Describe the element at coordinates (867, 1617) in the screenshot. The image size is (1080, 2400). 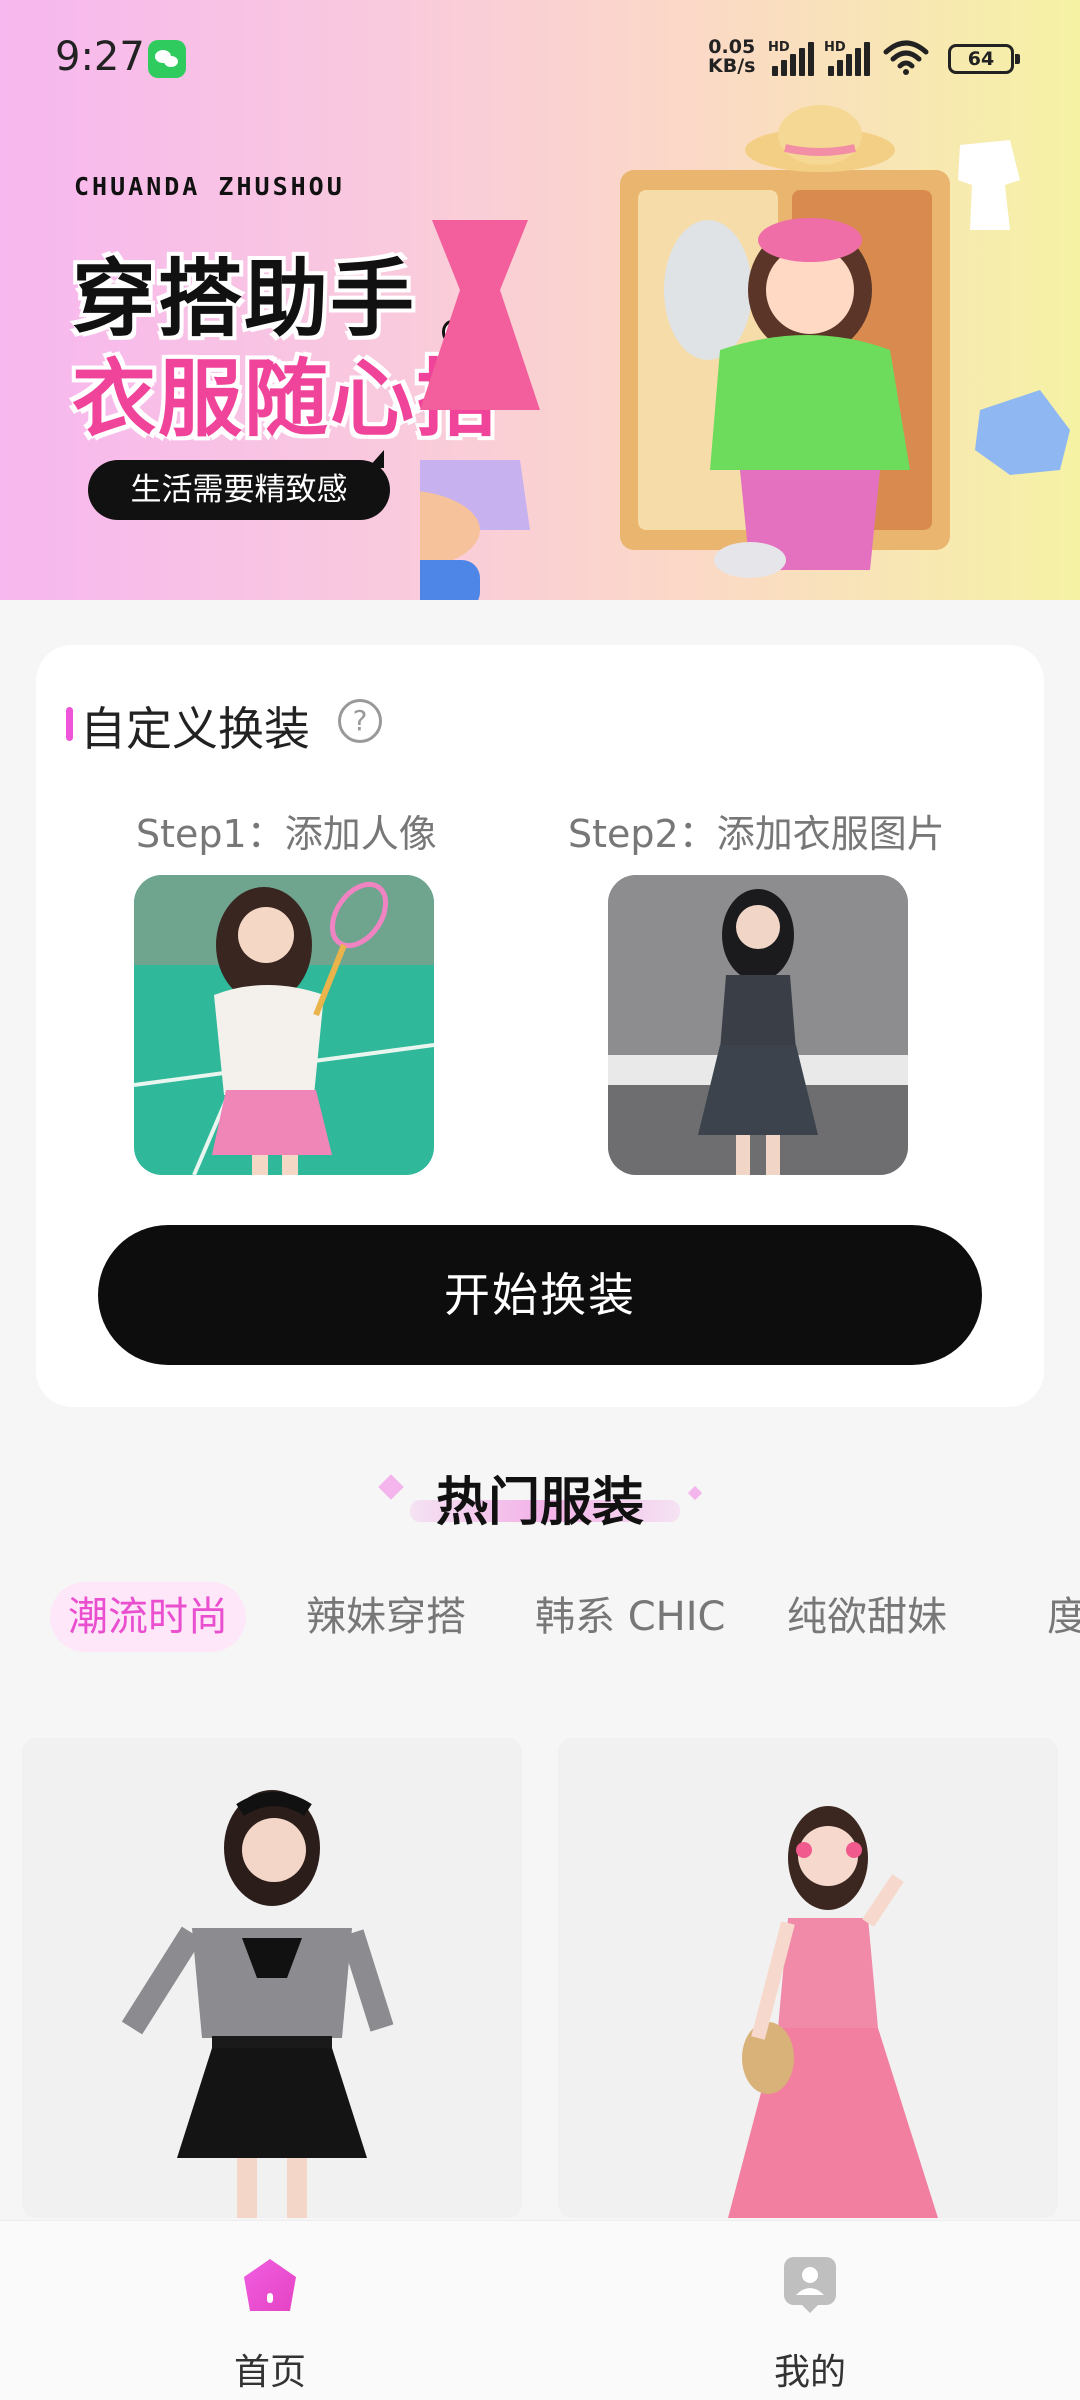
I see `tab-sweet-girl: 纯欲甜妹` at that location.